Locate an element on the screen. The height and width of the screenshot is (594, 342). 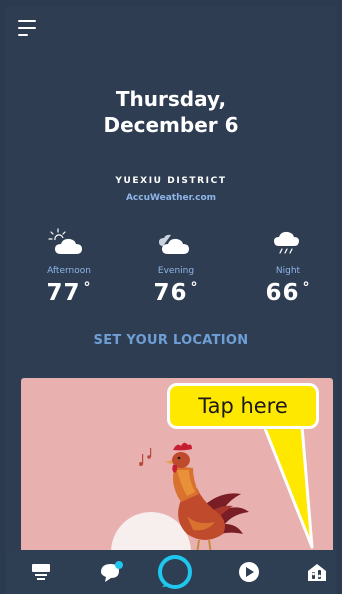
date-heading: Thursday, December 6 is located at coordinates (171, 112).